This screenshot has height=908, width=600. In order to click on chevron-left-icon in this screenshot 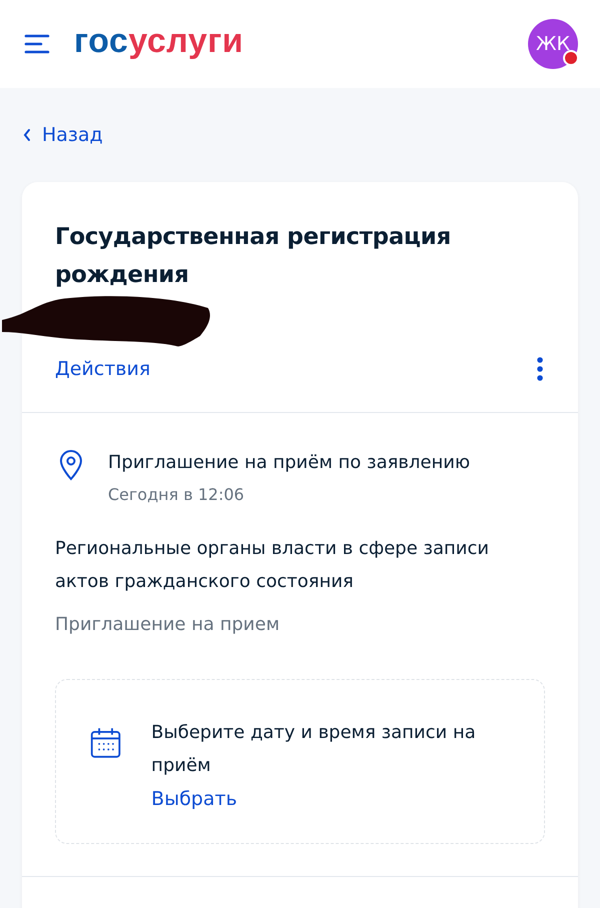, I will do `click(27, 135)`.